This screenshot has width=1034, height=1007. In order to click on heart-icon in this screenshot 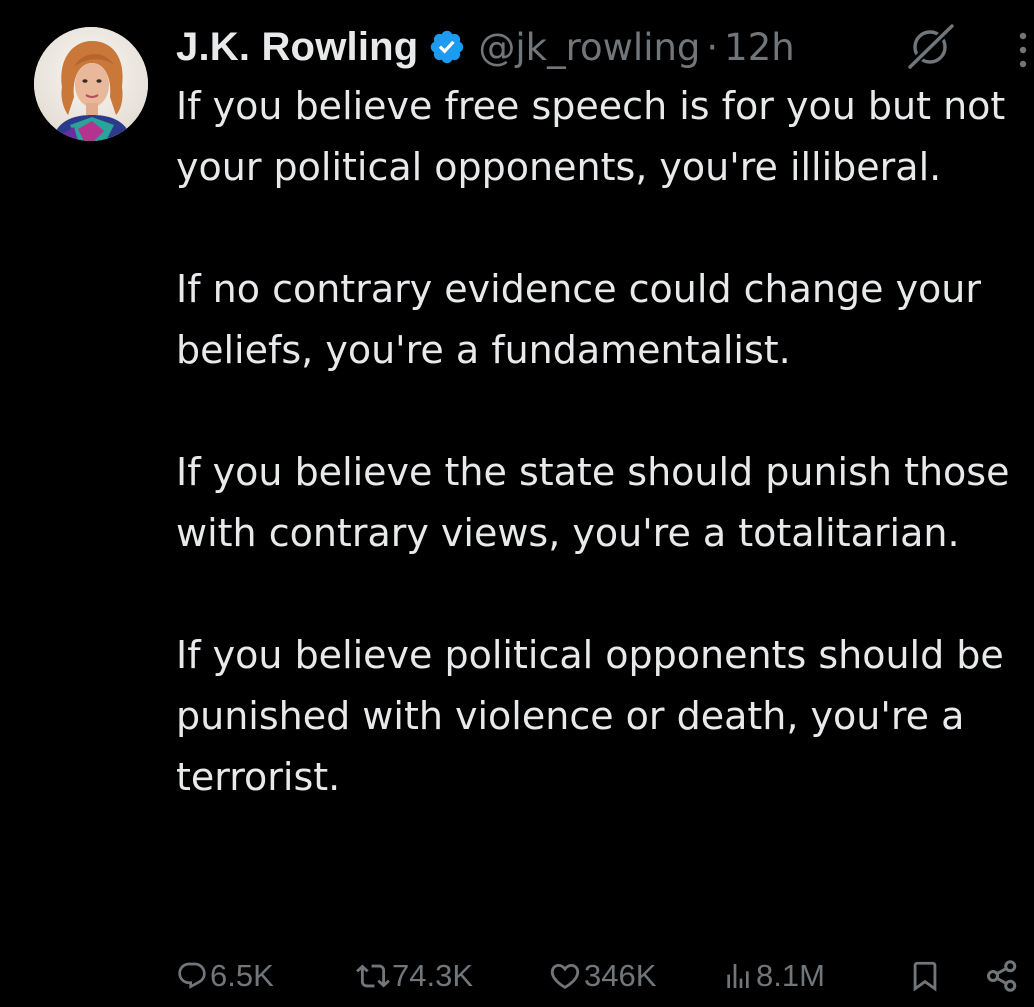, I will do `click(565, 976)`.